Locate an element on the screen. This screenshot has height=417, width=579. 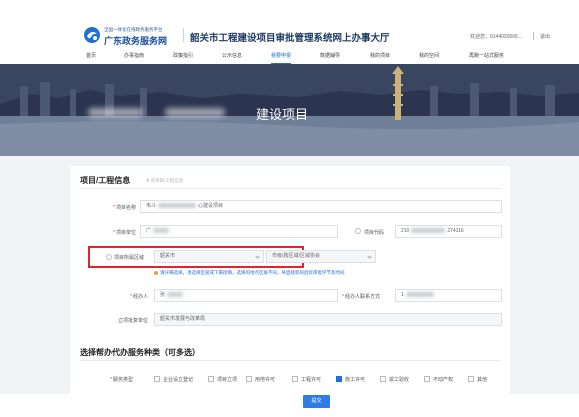
approval-dept-label: 立项批复单位 is located at coordinates (132, 321).